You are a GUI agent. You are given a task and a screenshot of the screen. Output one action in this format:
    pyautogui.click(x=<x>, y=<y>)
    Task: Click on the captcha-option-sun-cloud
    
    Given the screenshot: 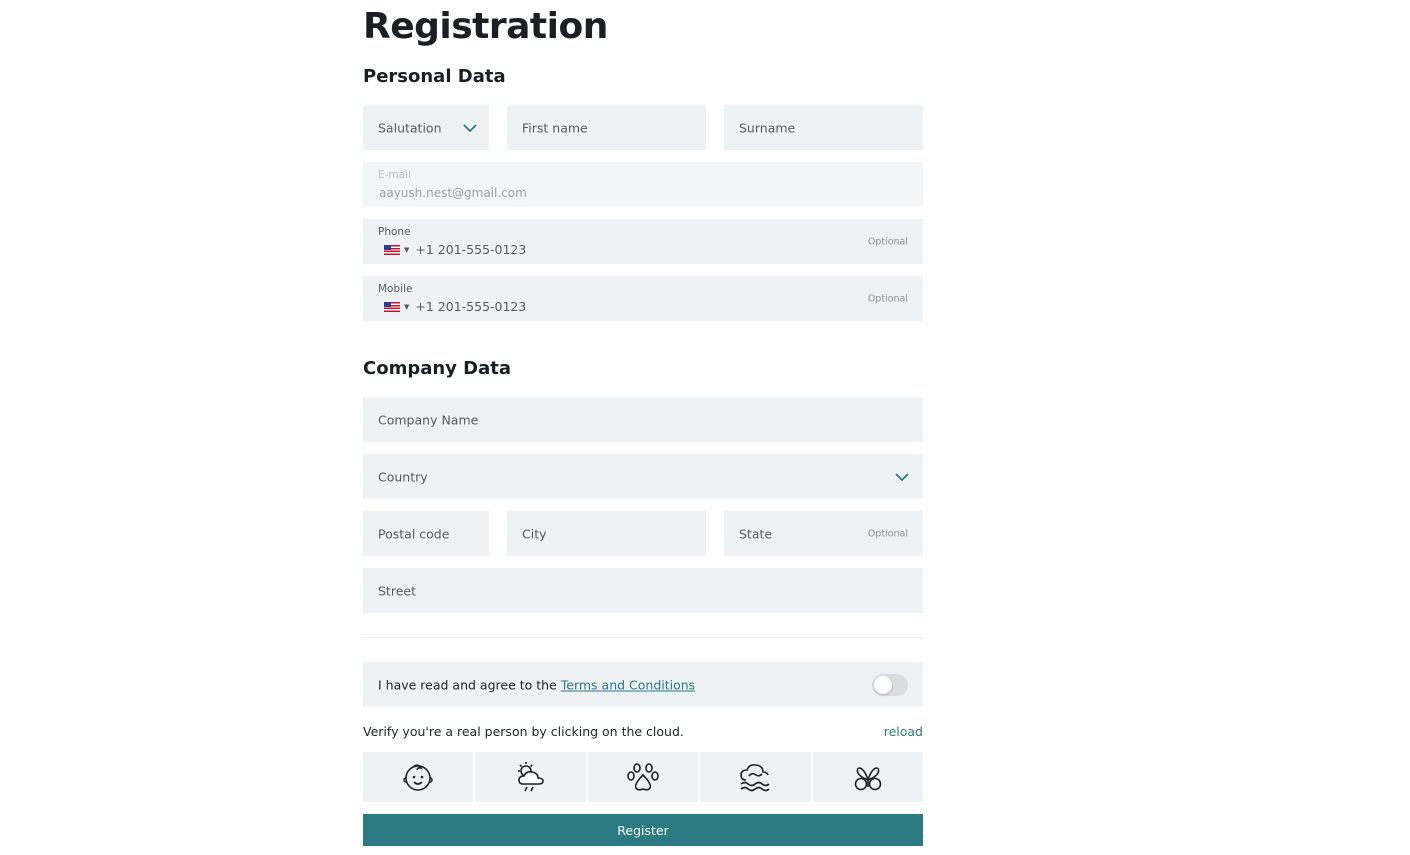 What is the action you would take?
    pyautogui.click(x=530, y=777)
    